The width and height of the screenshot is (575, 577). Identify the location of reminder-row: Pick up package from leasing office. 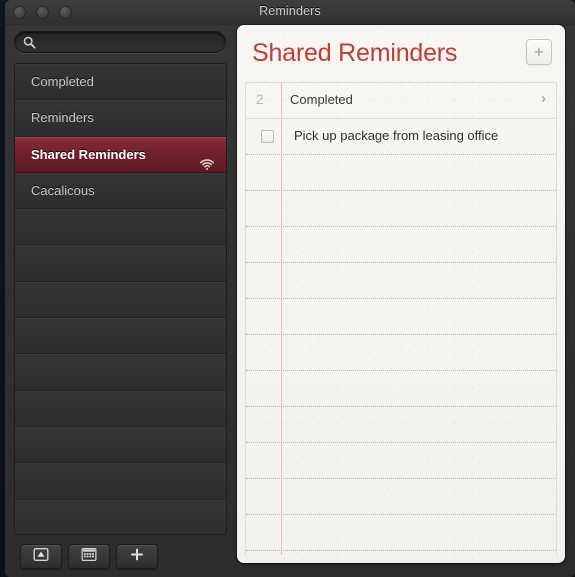
(401, 137).